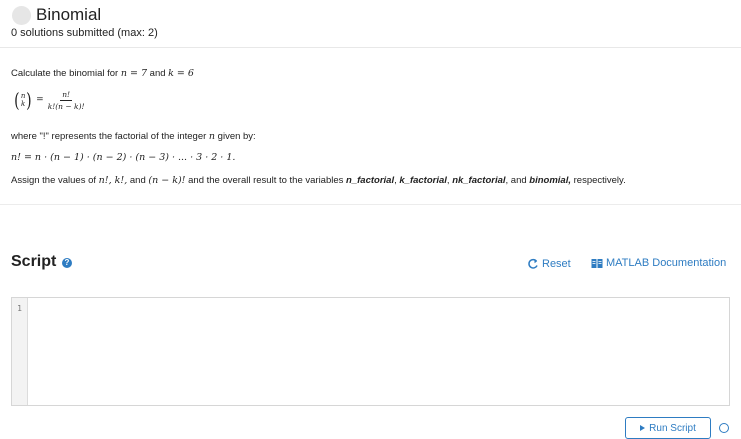  I want to click on refresh-icon, so click(533, 263).